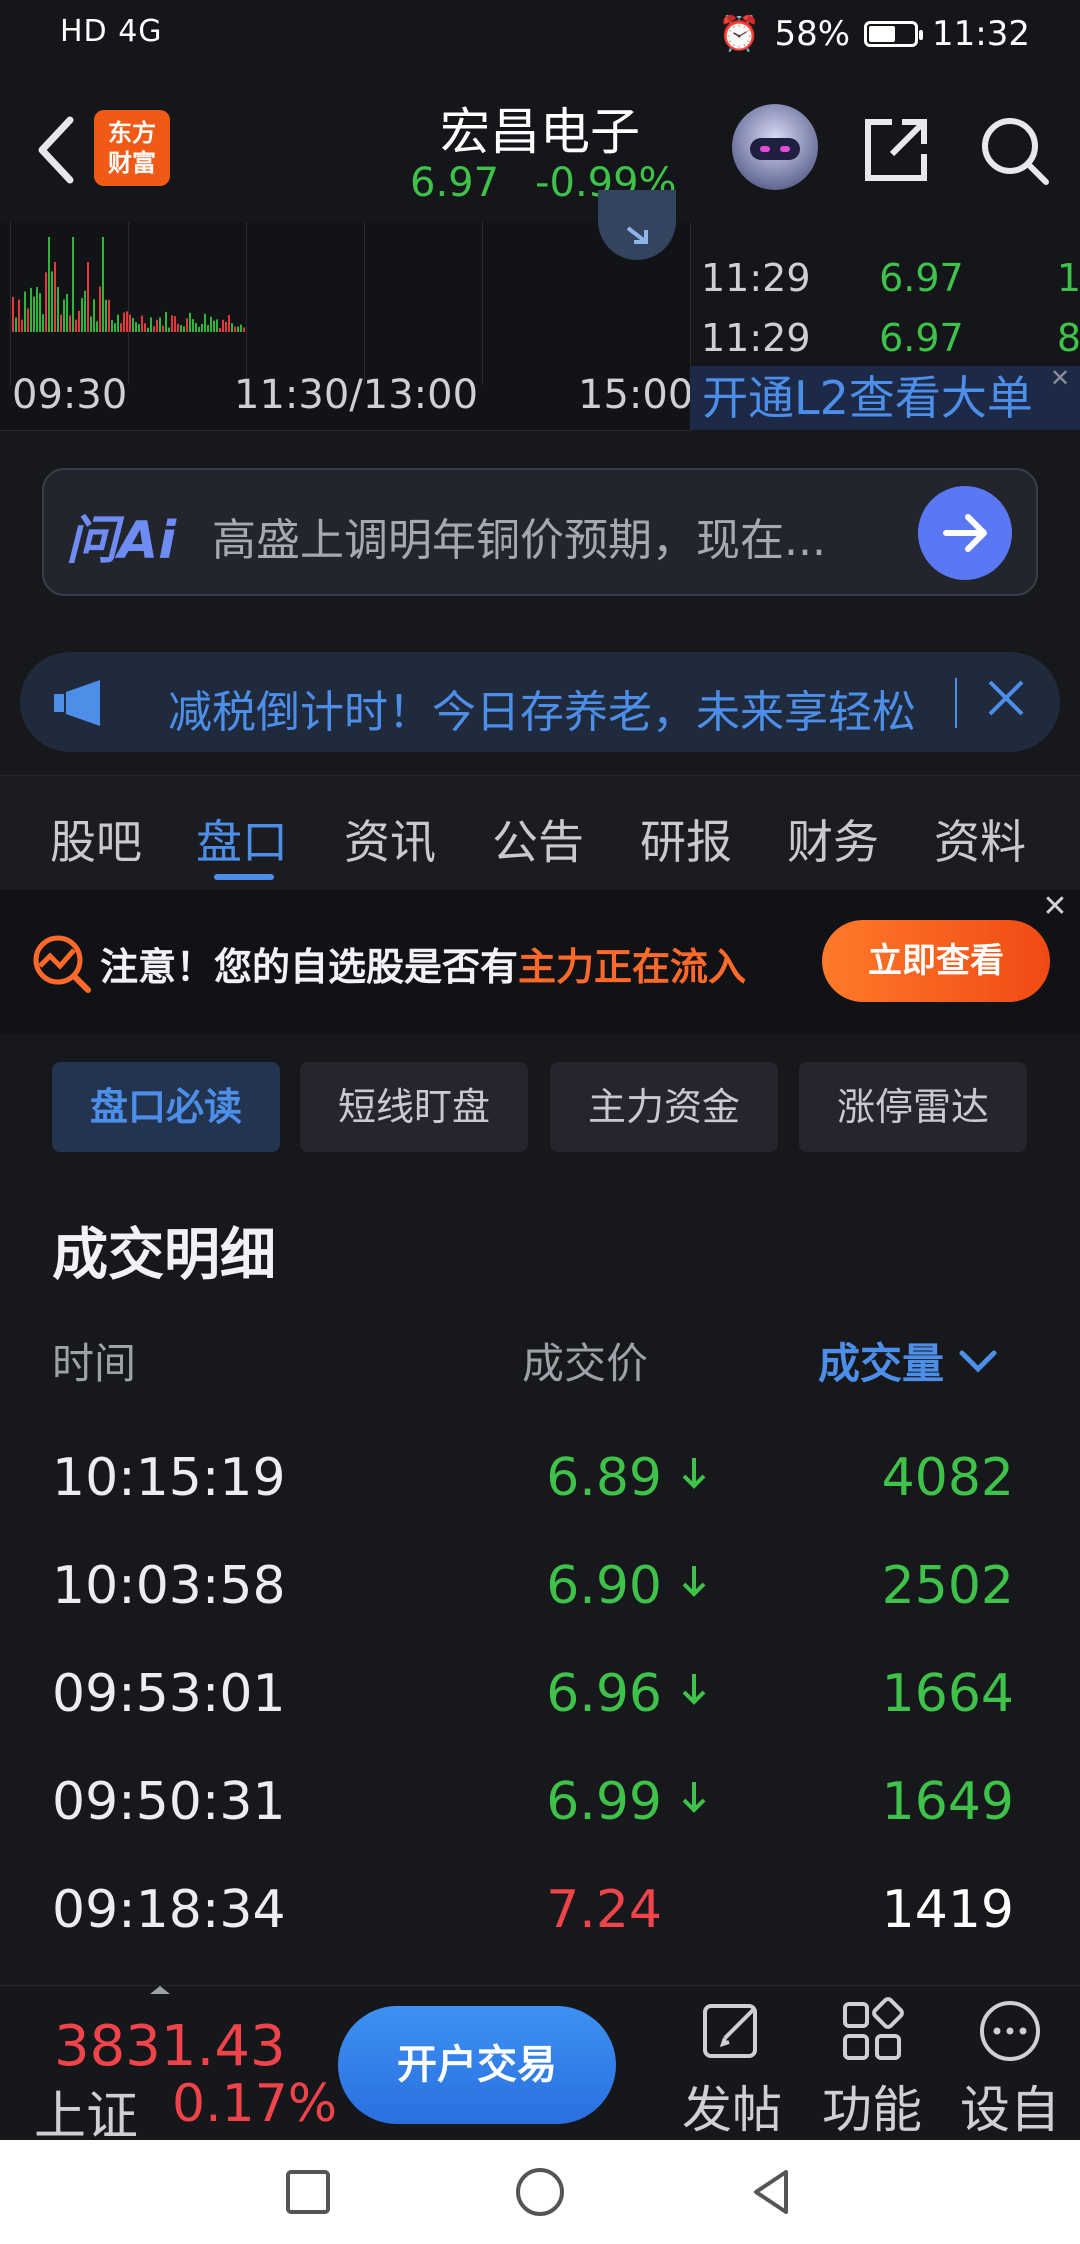 This screenshot has height=2244, width=1080. I want to click on tab-news: 资讯, so click(390, 839).